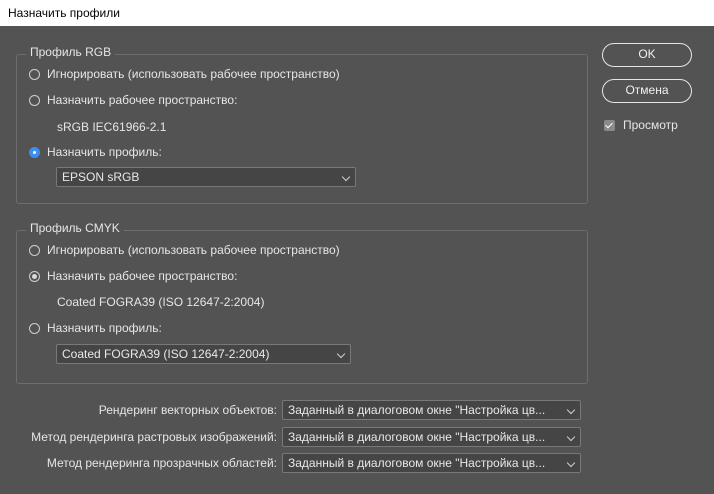 Image resolution: width=714 pixels, height=494 pixels. What do you see at coordinates (104, 328) in the screenshot?
I see `cmyk-assign-label: Назначить профиль:` at bounding box center [104, 328].